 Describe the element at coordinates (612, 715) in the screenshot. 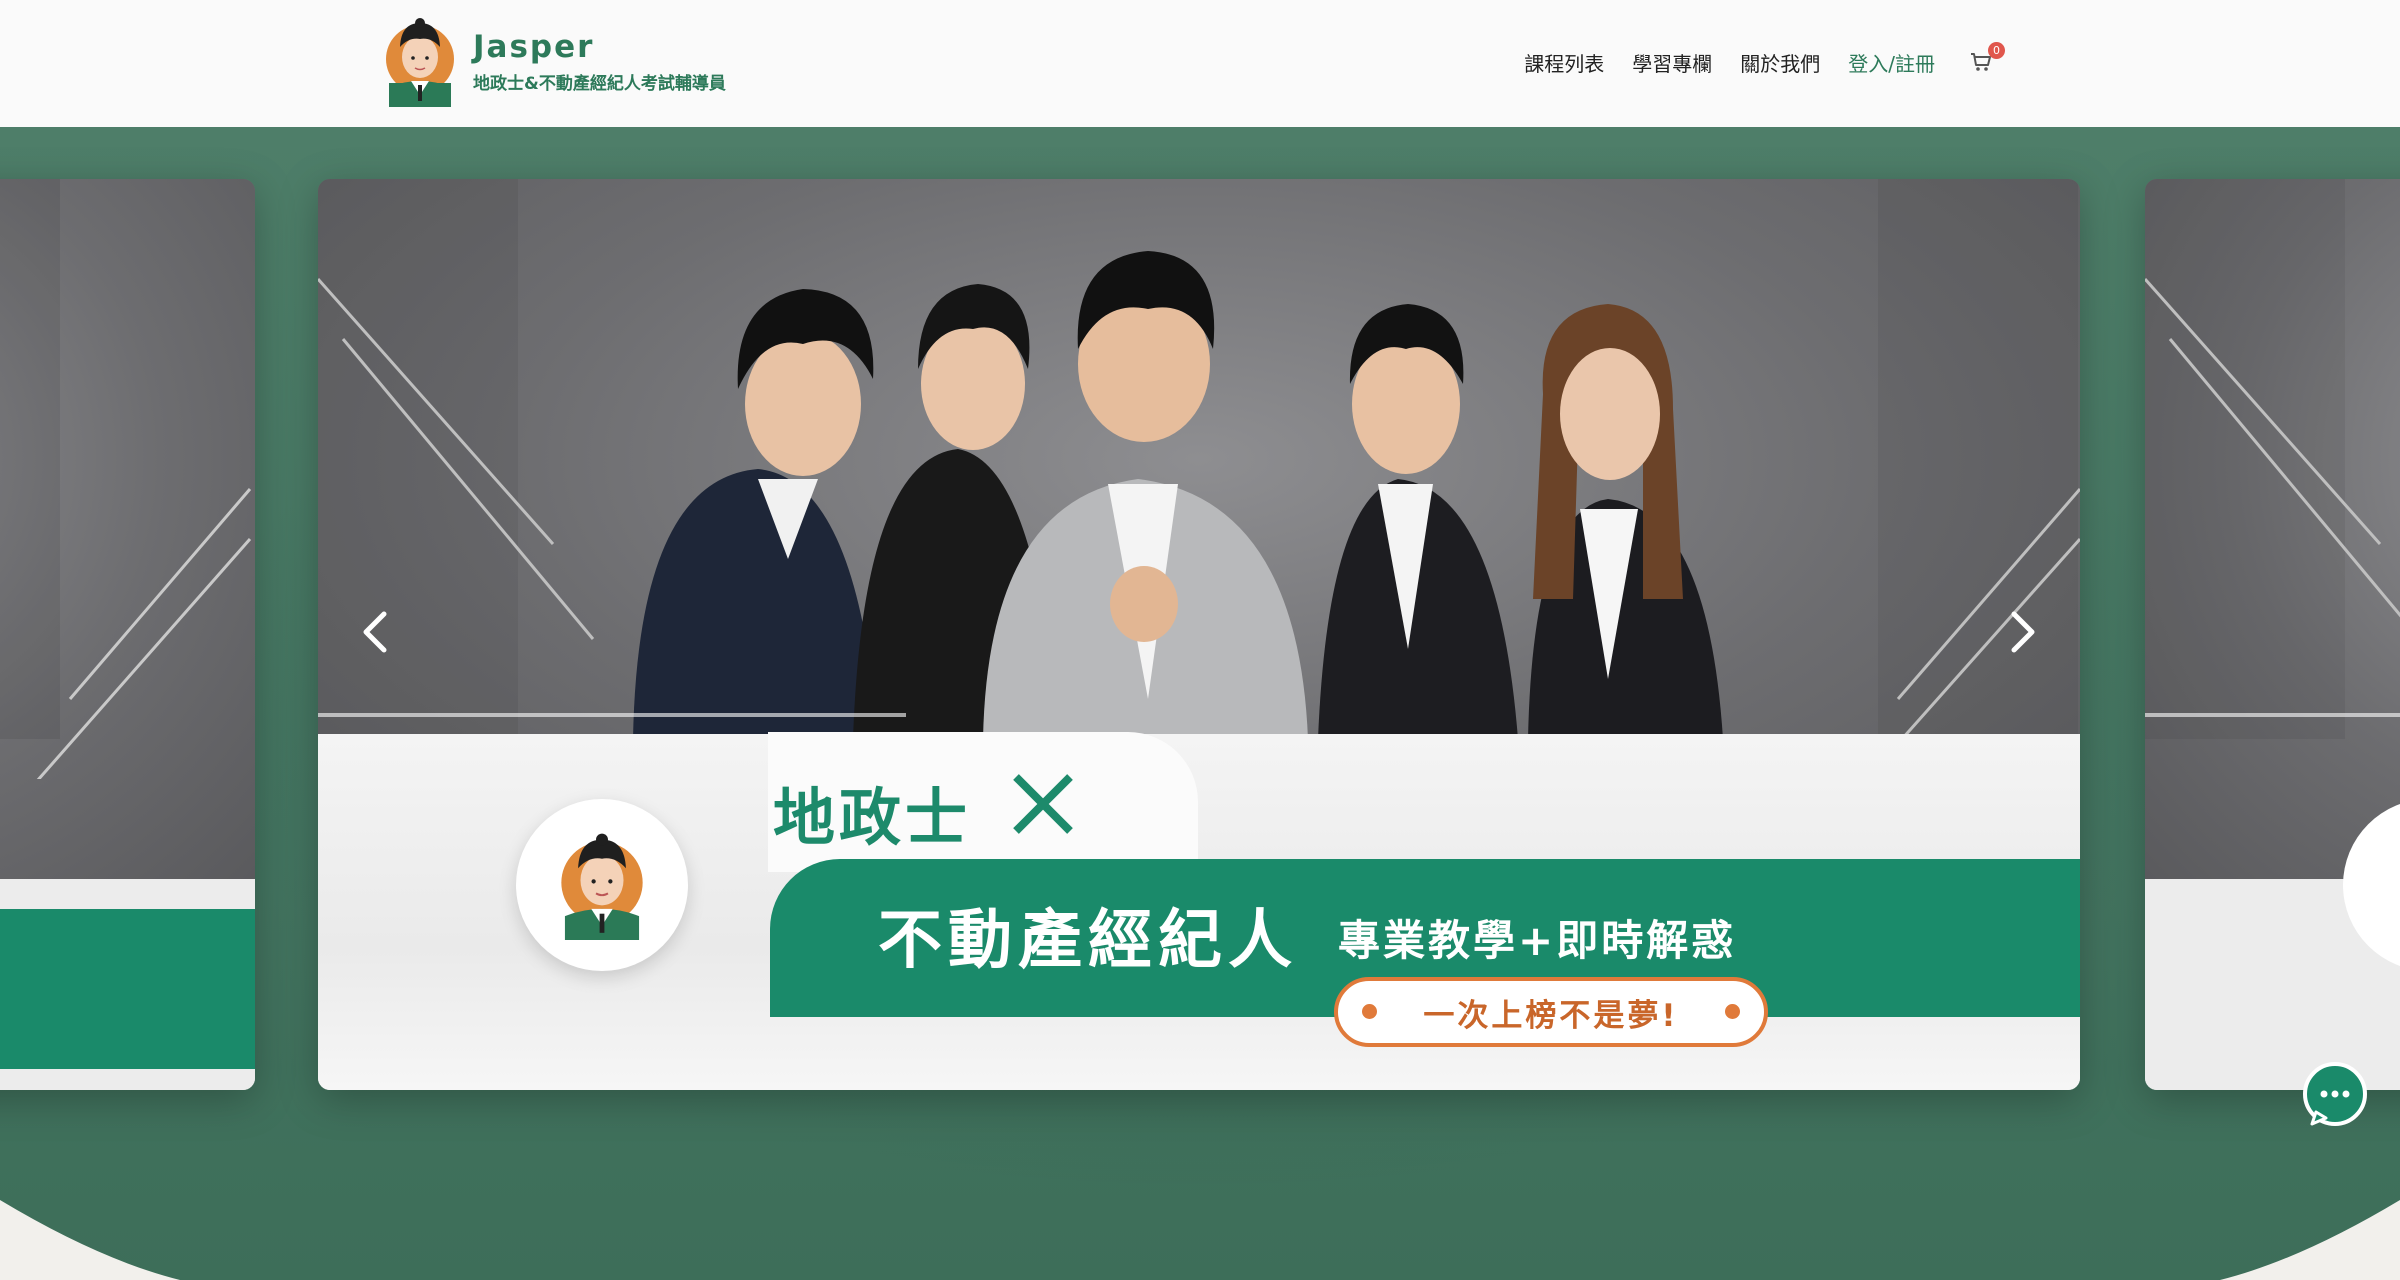

I see `slide-progress-bar` at that location.